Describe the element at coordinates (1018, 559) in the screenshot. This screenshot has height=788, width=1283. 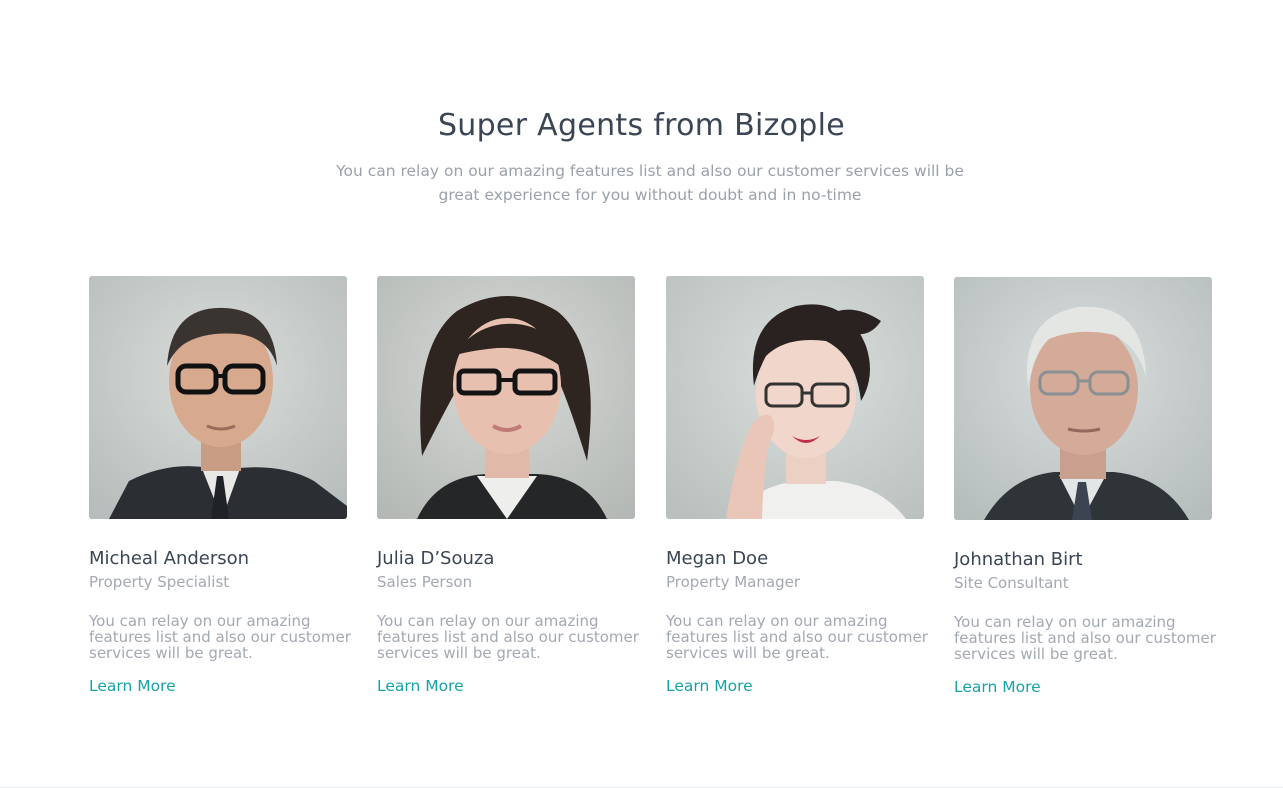
I see `agent-name: Johnathan Birt` at that location.